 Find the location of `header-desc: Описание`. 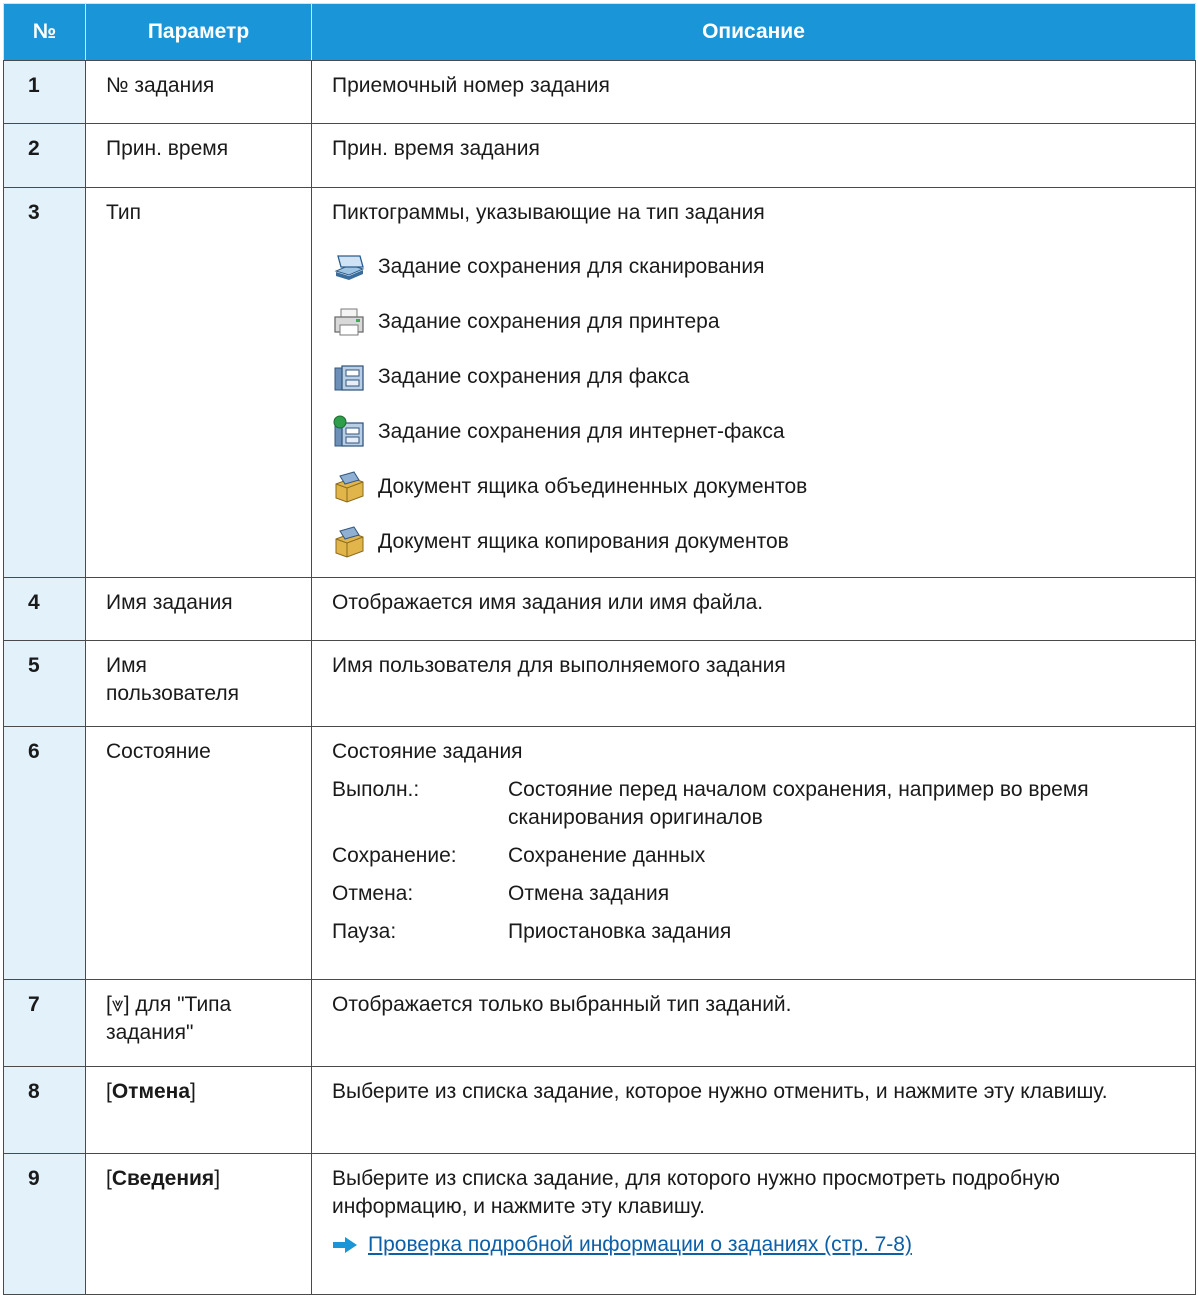

header-desc: Описание is located at coordinates (753, 32).